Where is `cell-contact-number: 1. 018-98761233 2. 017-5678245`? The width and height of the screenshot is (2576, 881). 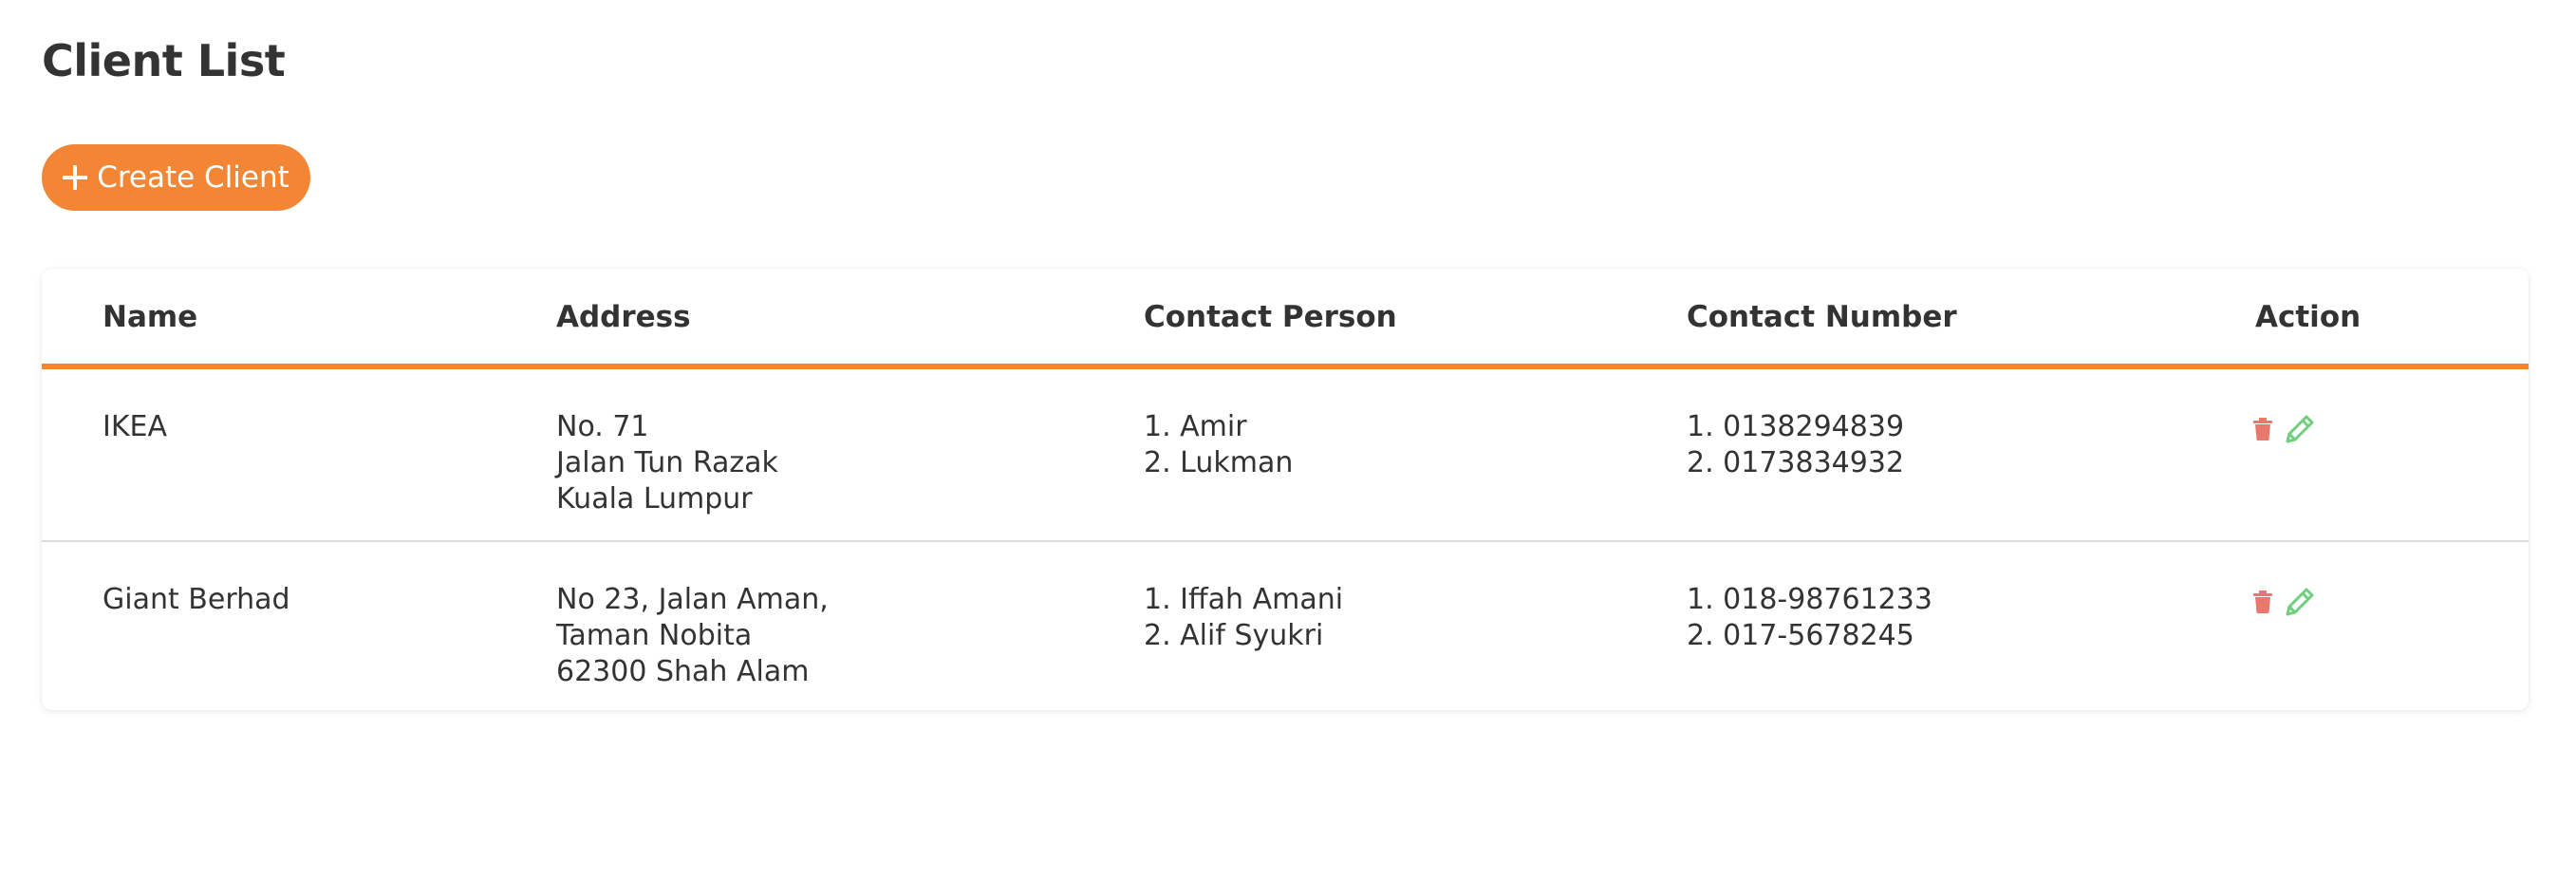
cell-contact-number: 1. 018-98761233 2. 017-5678245 is located at coordinates (1809, 618).